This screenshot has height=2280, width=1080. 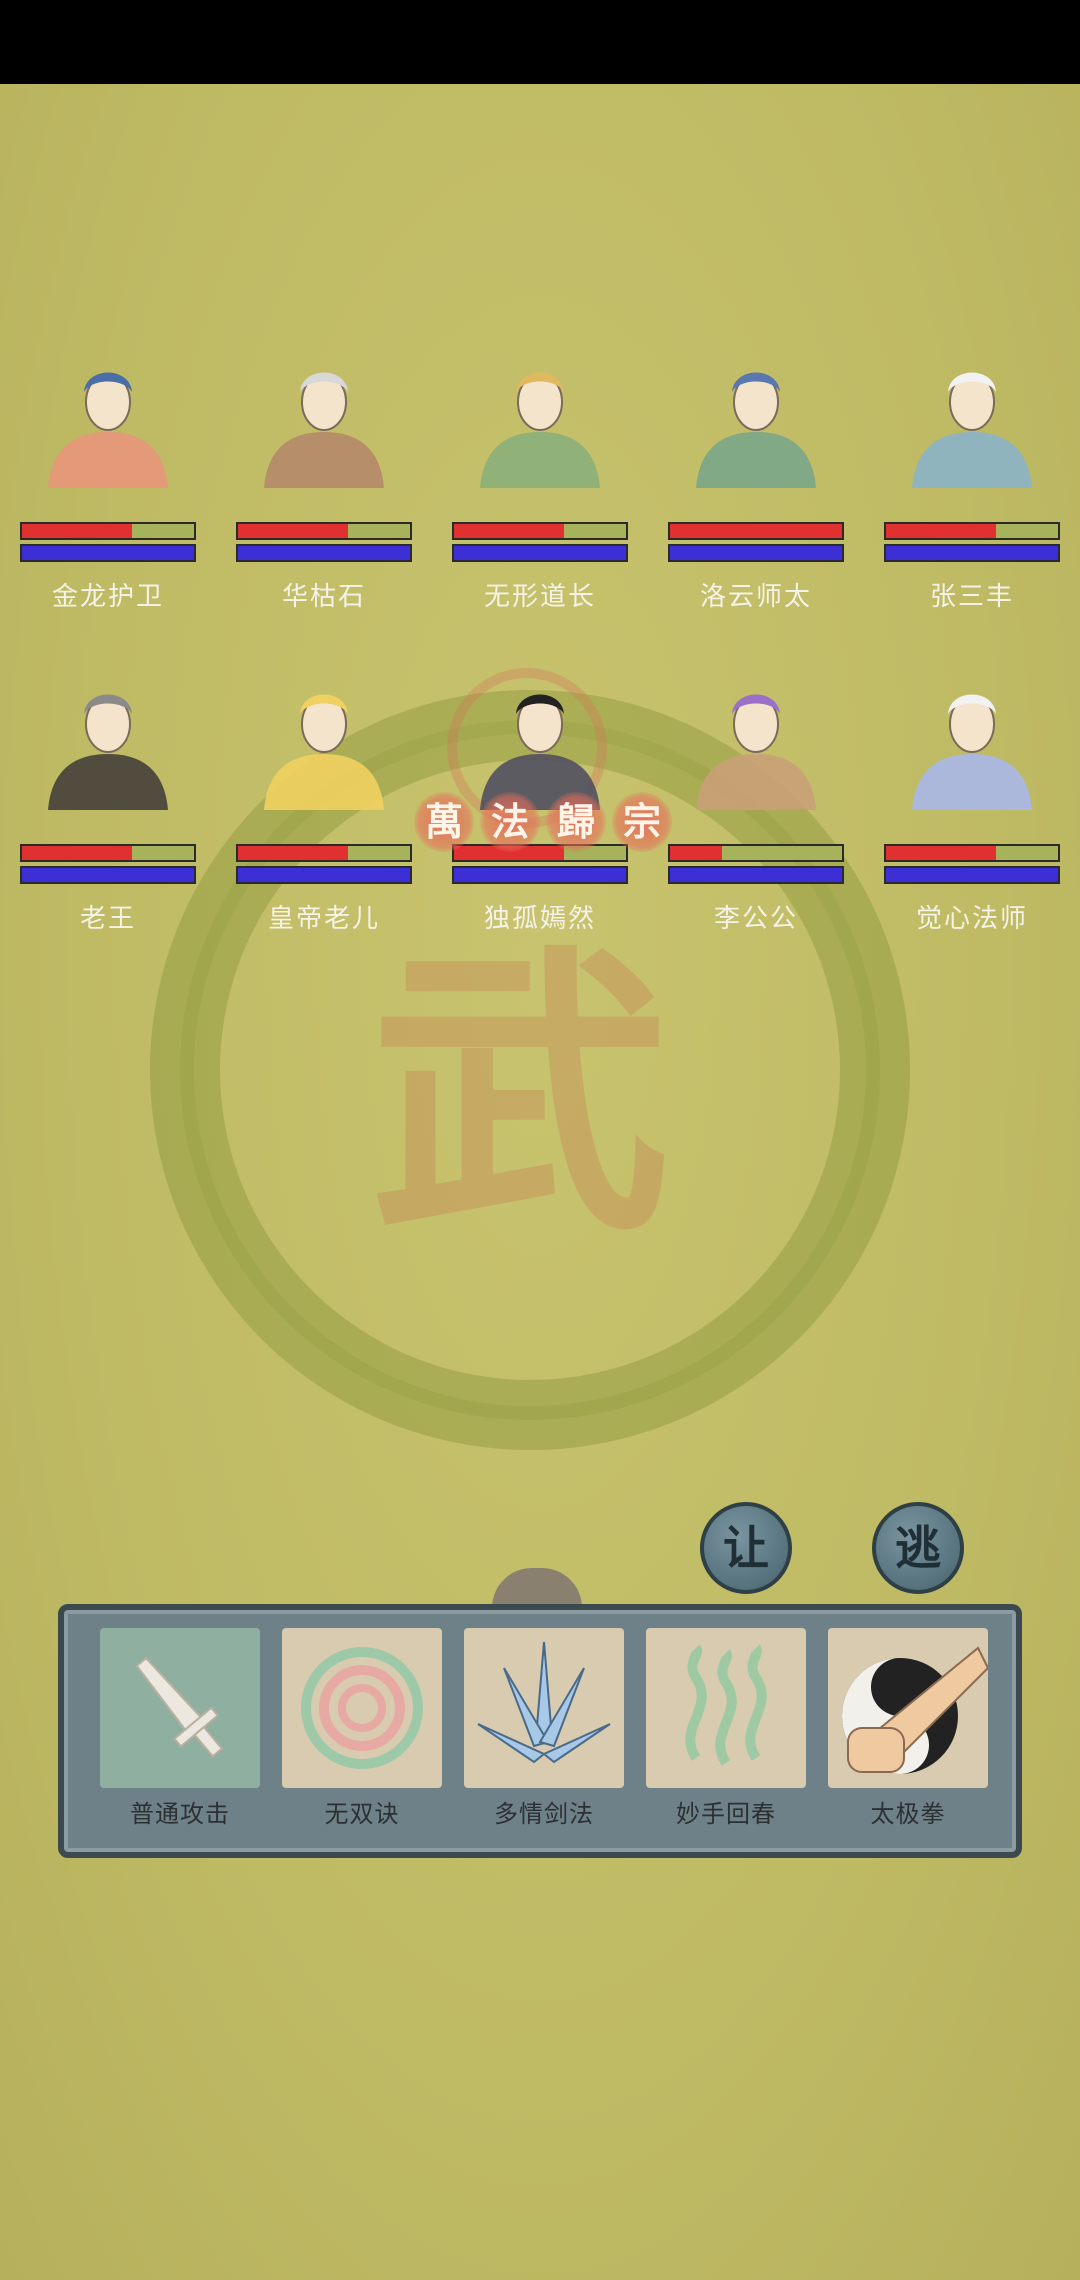 I want to click on yield-button: 让, so click(x=746, y=1548).